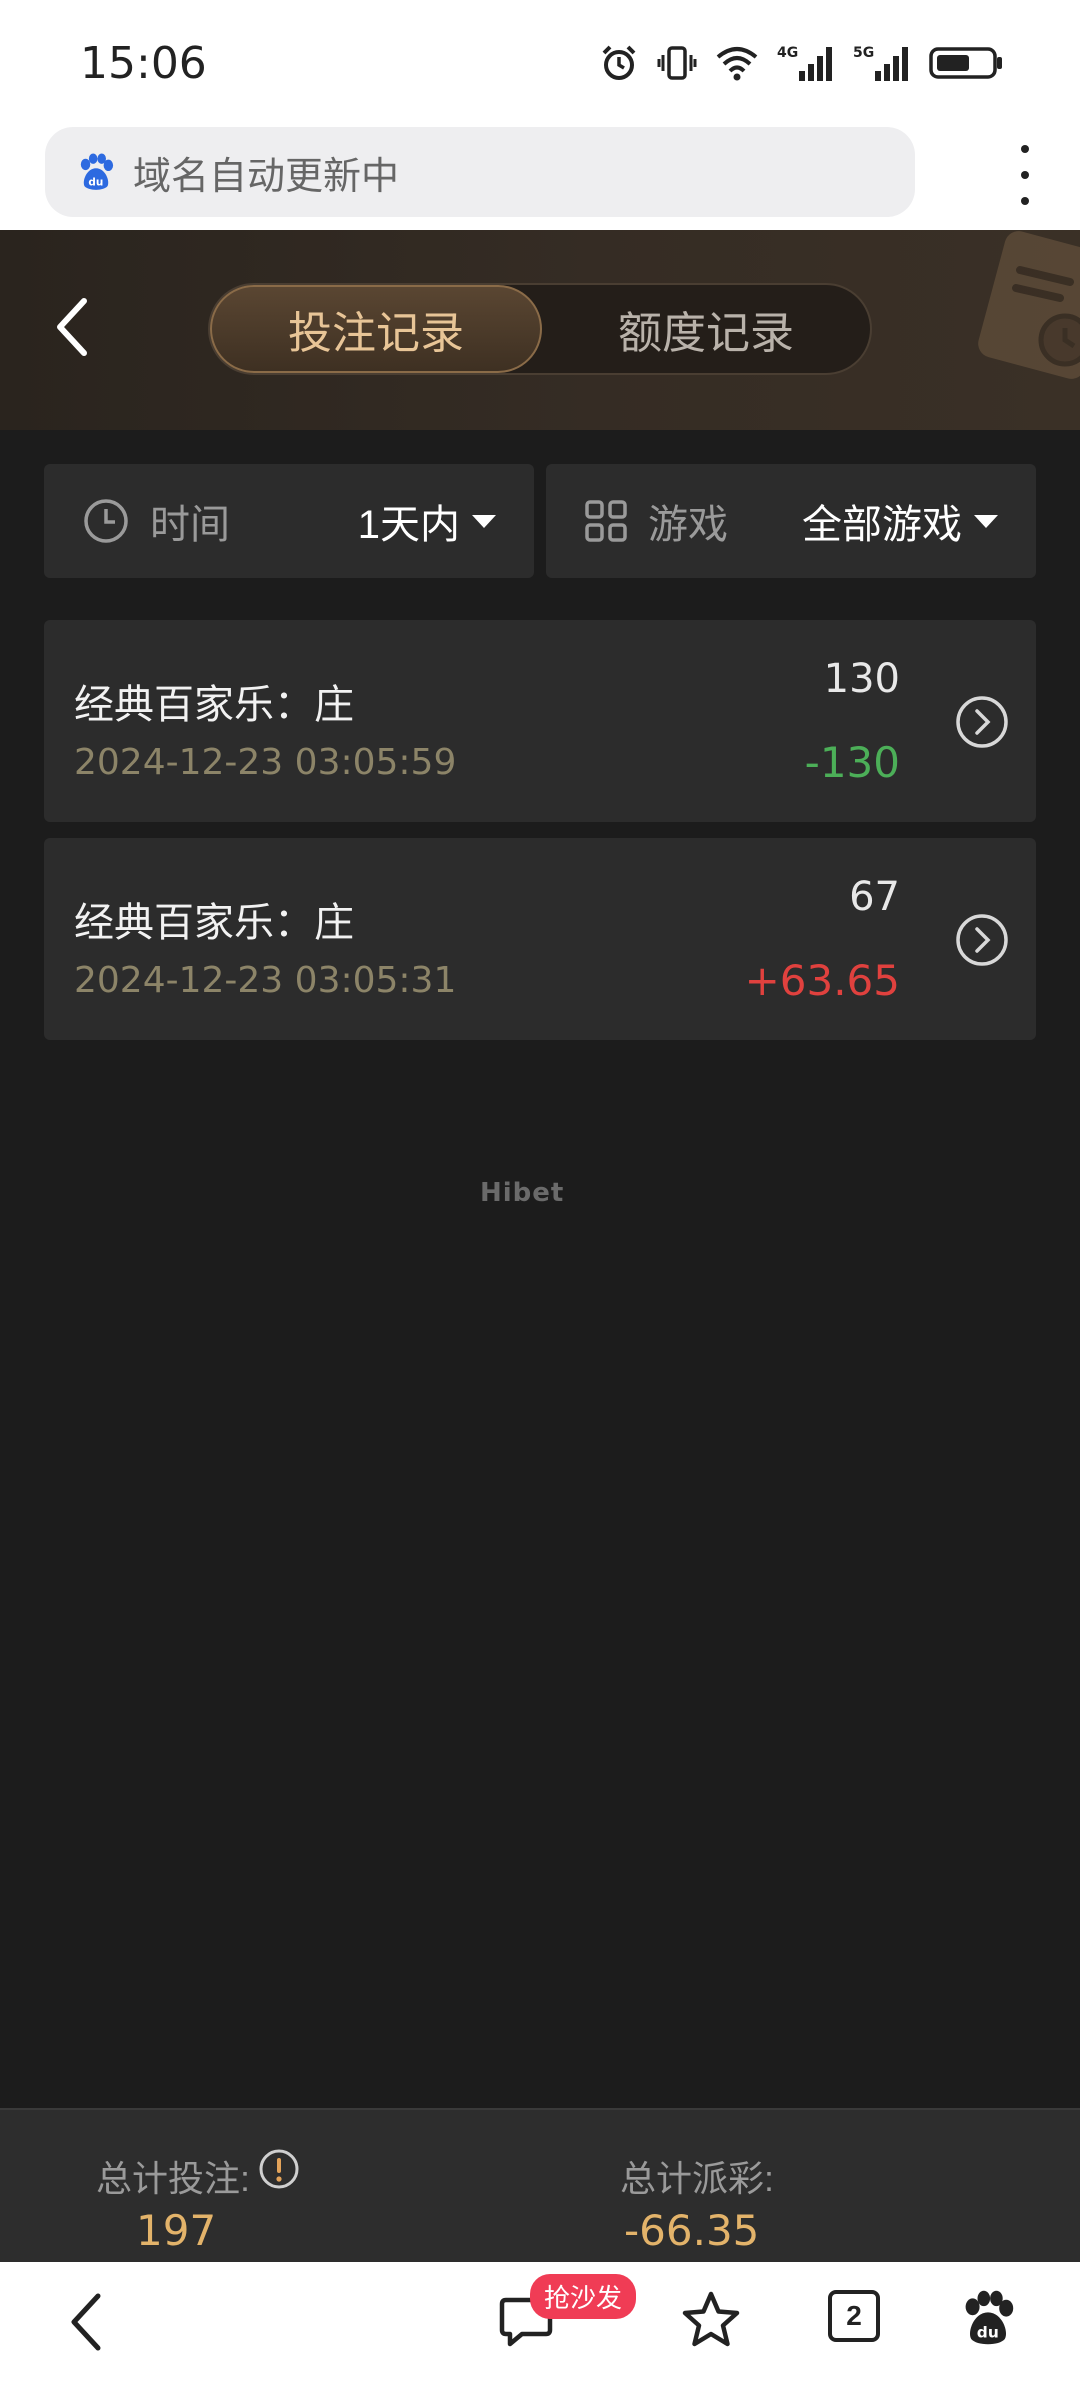  What do you see at coordinates (480, 172) in the screenshot?
I see `url-field: du 域名自动更新中` at bounding box center [480, 172].